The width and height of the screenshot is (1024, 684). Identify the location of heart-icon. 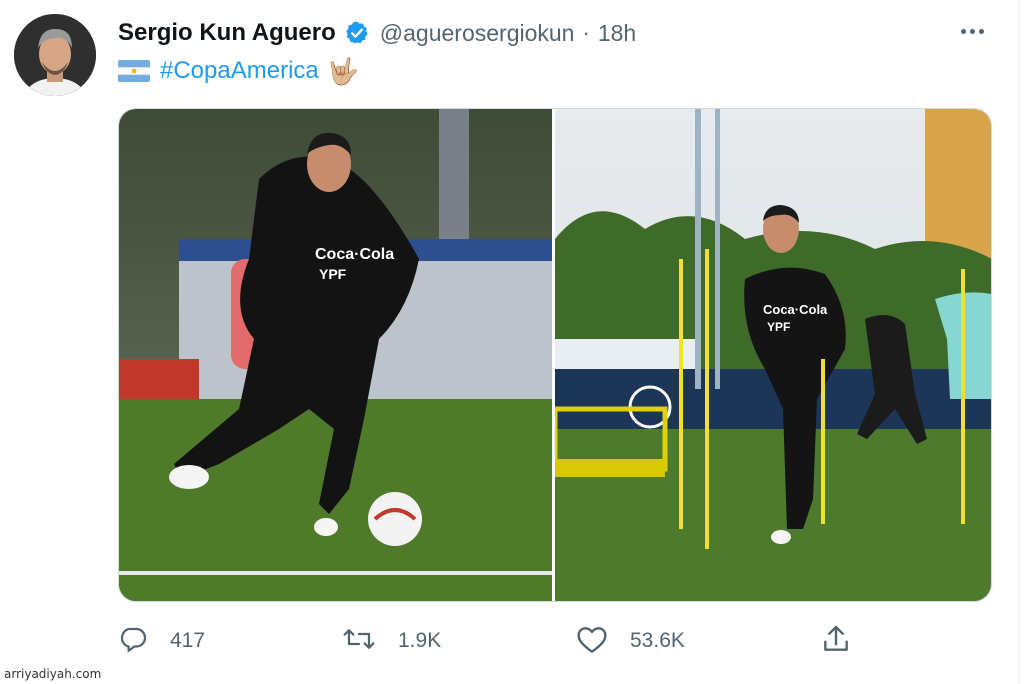
(592, 641).